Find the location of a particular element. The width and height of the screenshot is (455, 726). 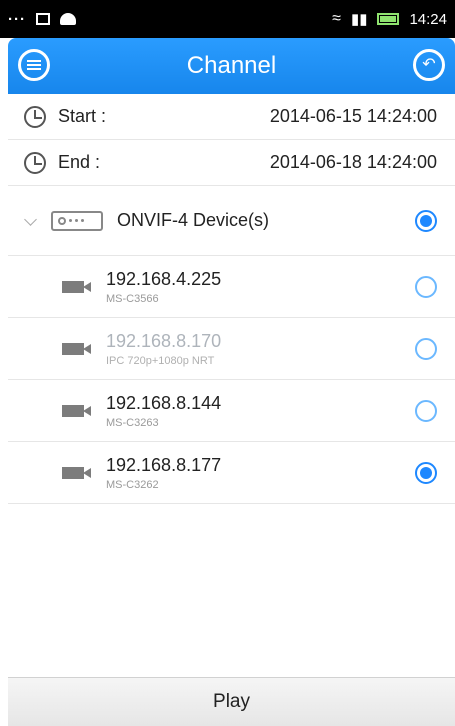

device-model: MS-C3263 is located at coordinates (132, 422).